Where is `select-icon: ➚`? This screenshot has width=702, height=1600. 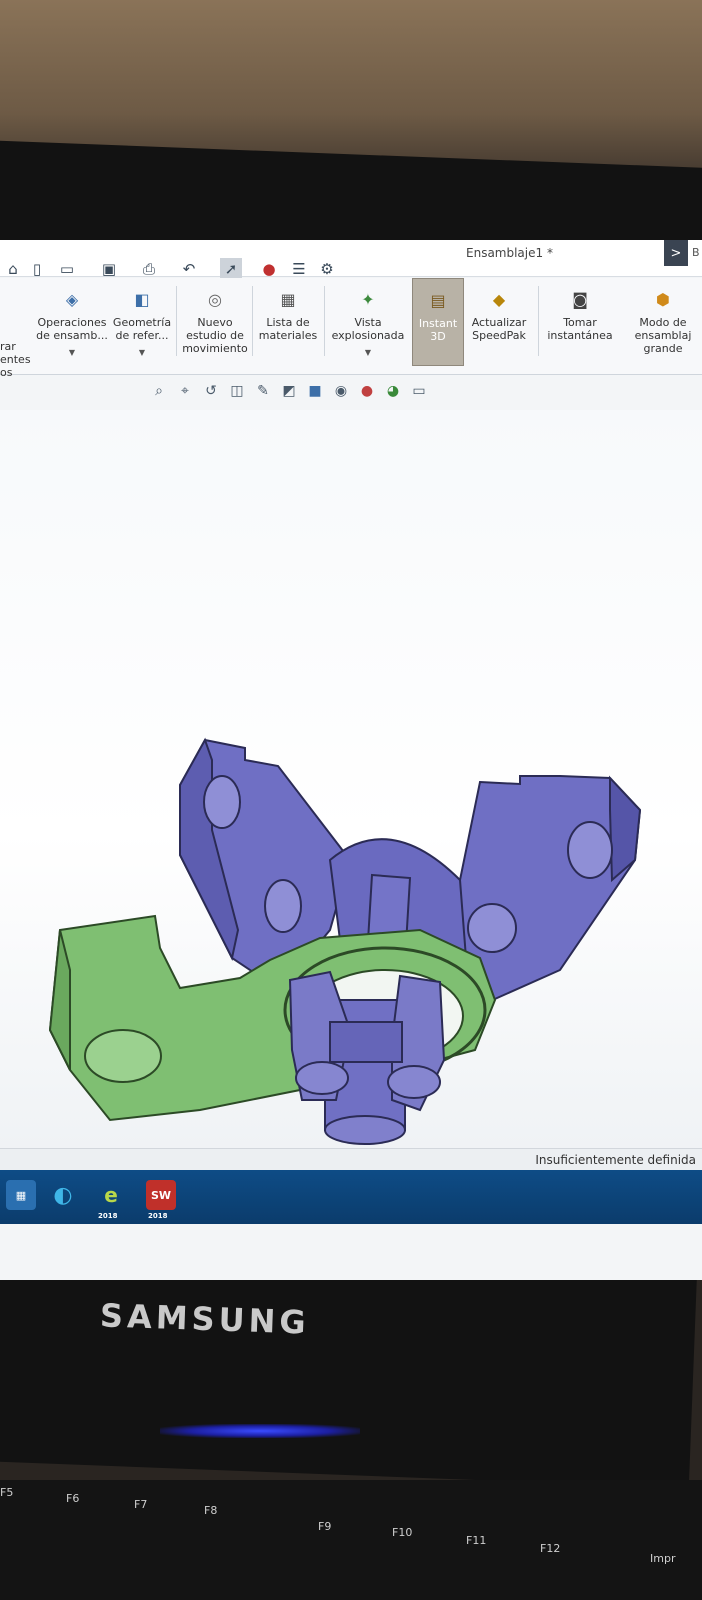
select-icon: ➚ is located at coordinates (231, 269).